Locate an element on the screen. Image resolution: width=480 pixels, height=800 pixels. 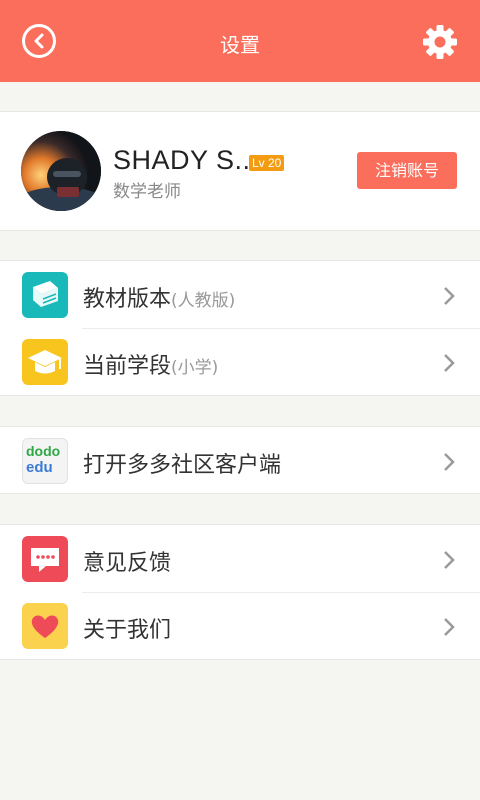
settings-button is located at coordinates (440, 42).